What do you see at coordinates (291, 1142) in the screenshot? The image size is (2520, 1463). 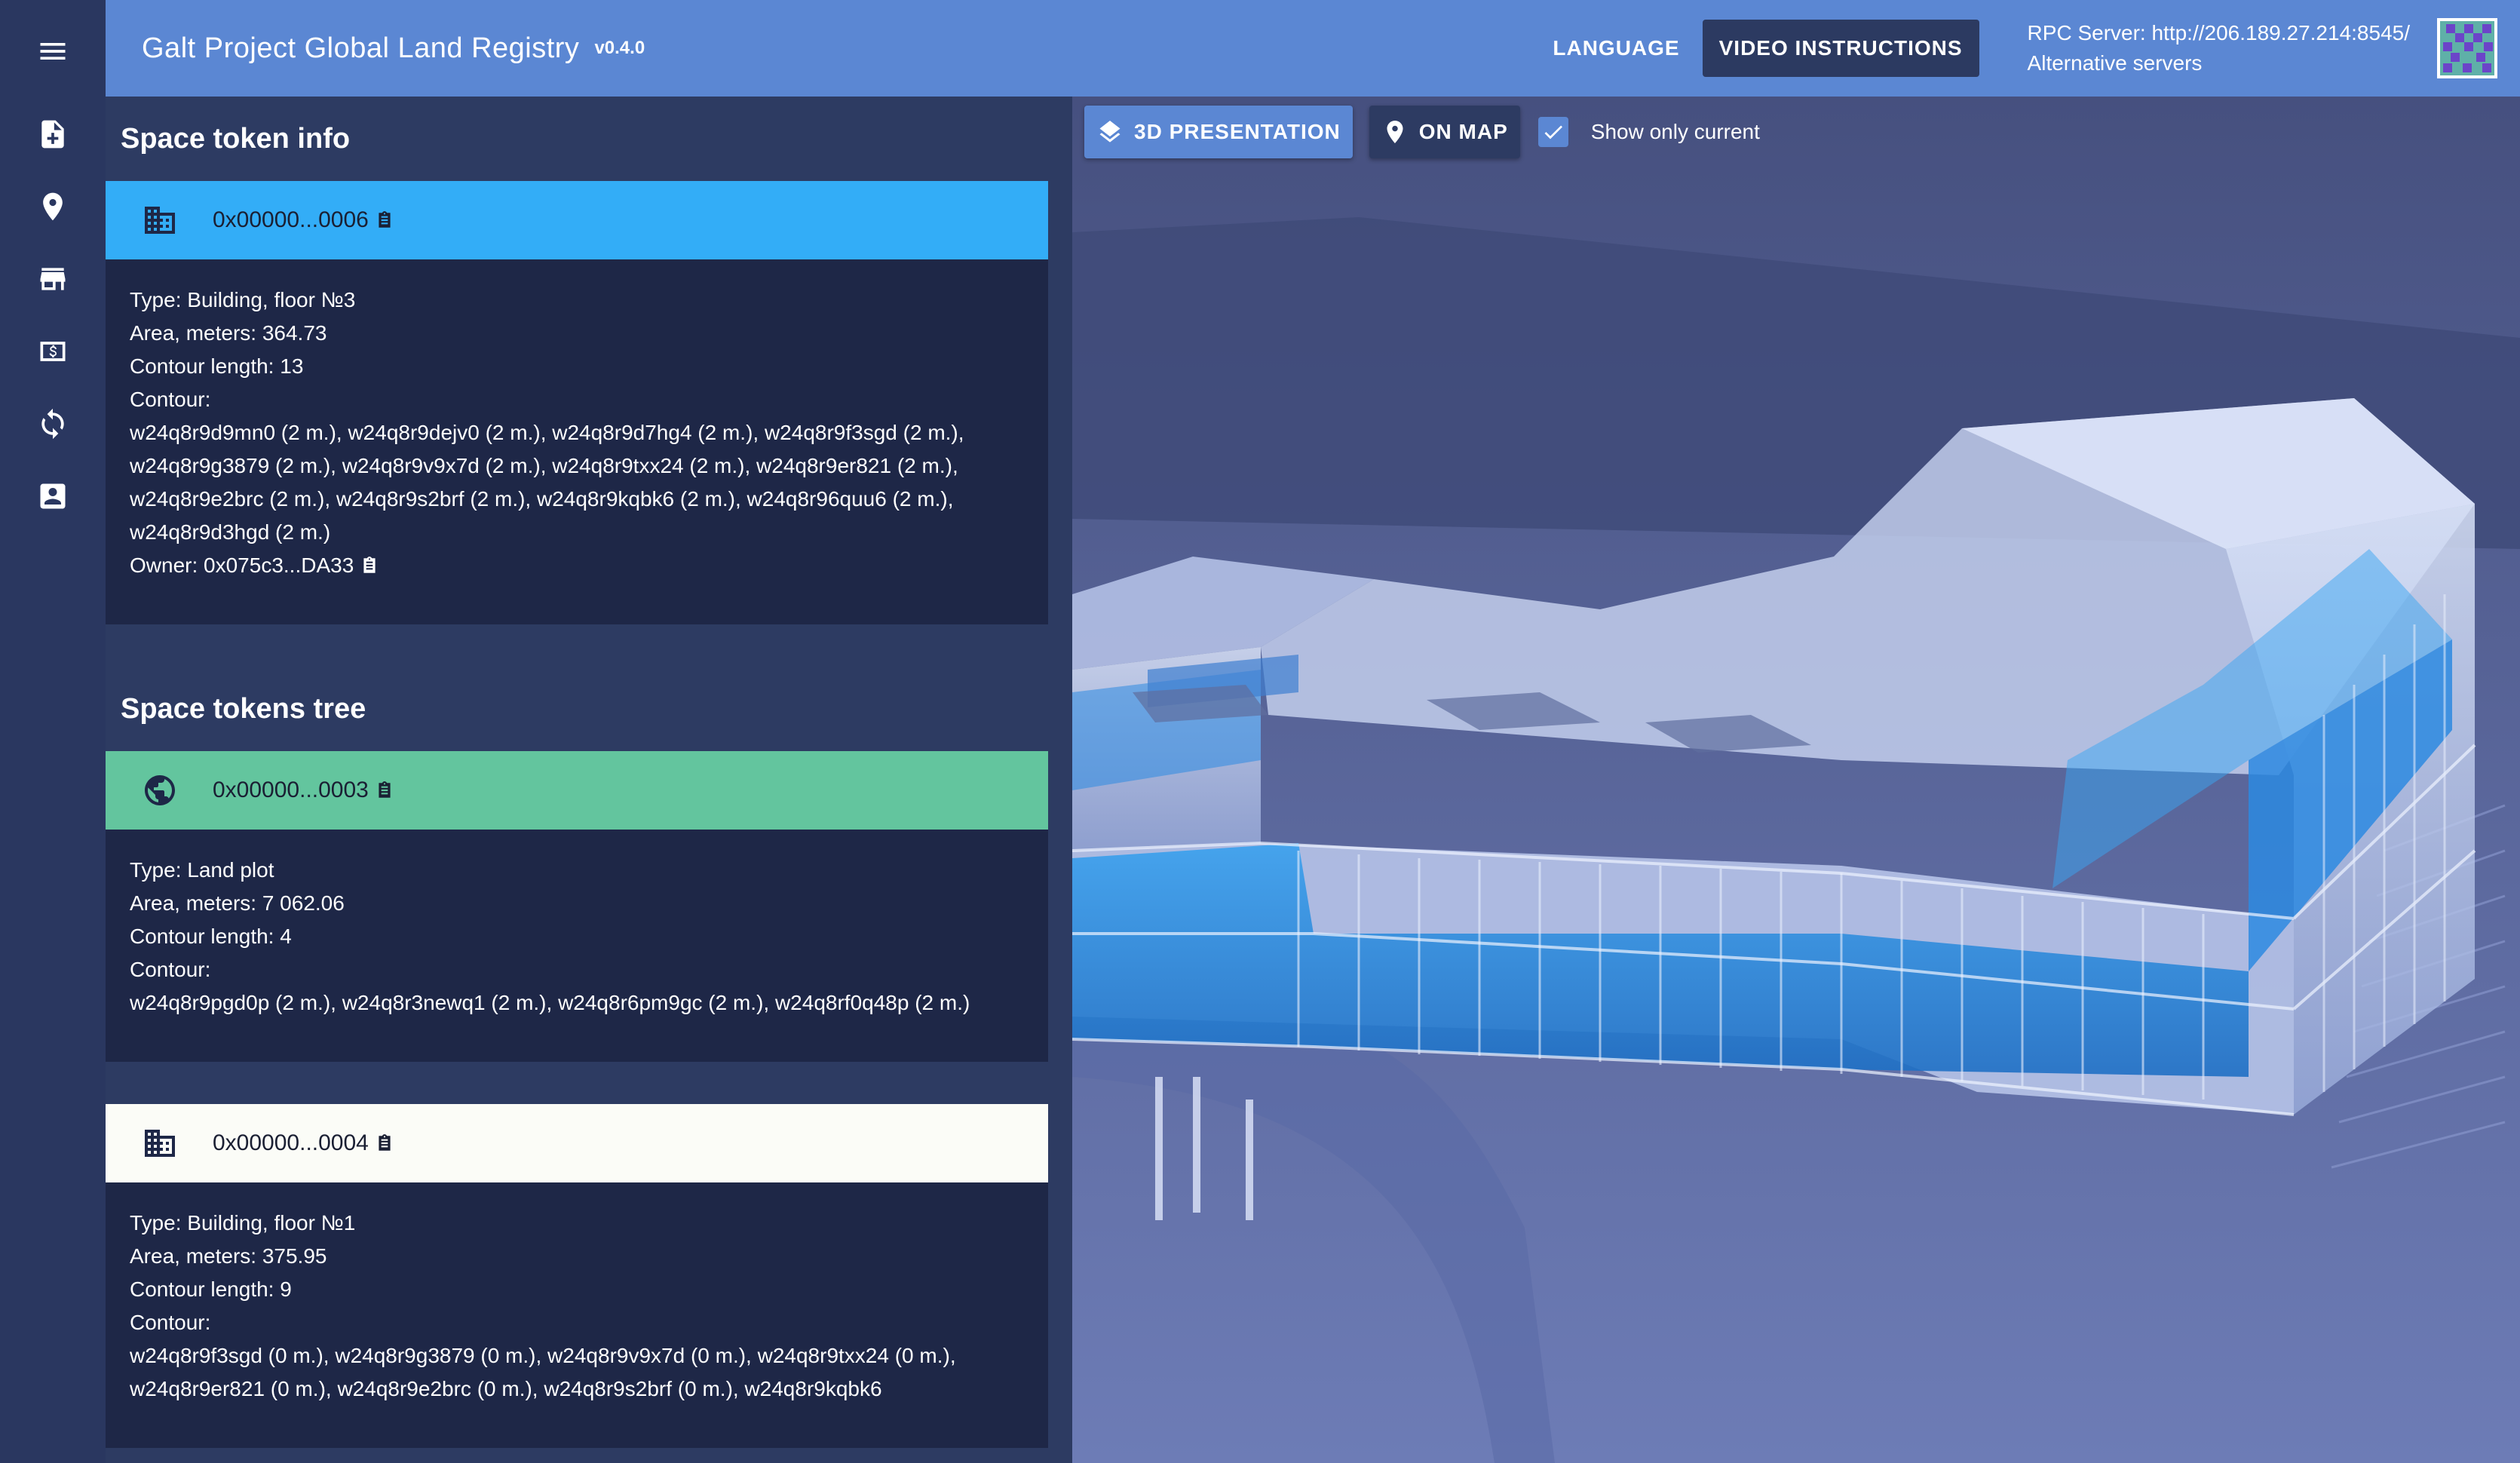 I see `tree-node-id: 0x00000...0004` at bounding box center [291, 1142].